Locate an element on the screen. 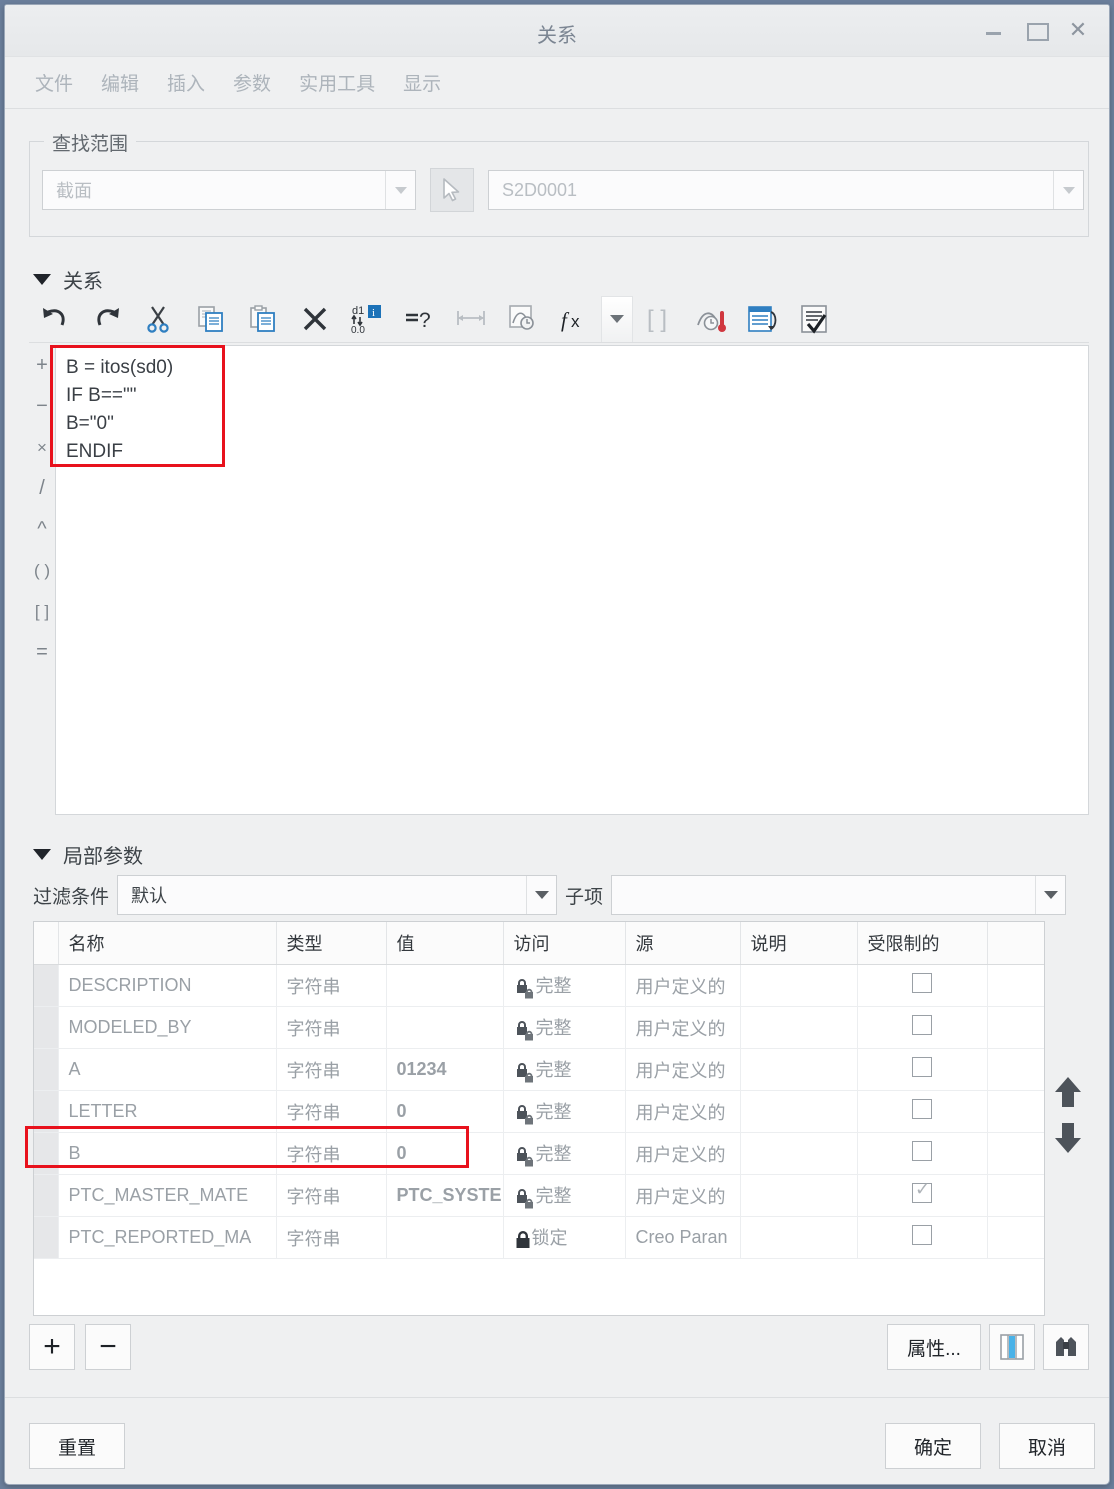 The image size is (1114, 1489). col-header-name: 名称 is located at coordinates (167, 943).